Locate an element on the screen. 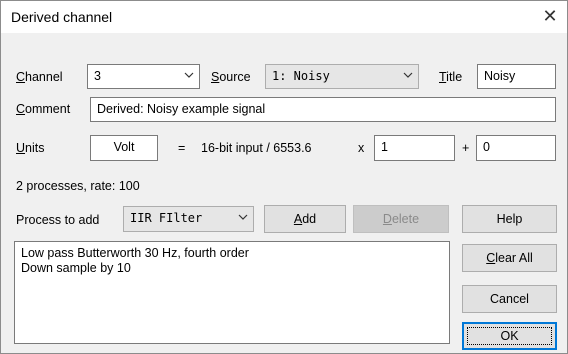 The width and height of the screenshot is (568, 354). units-label: Units is located at coordinates (30, 148).